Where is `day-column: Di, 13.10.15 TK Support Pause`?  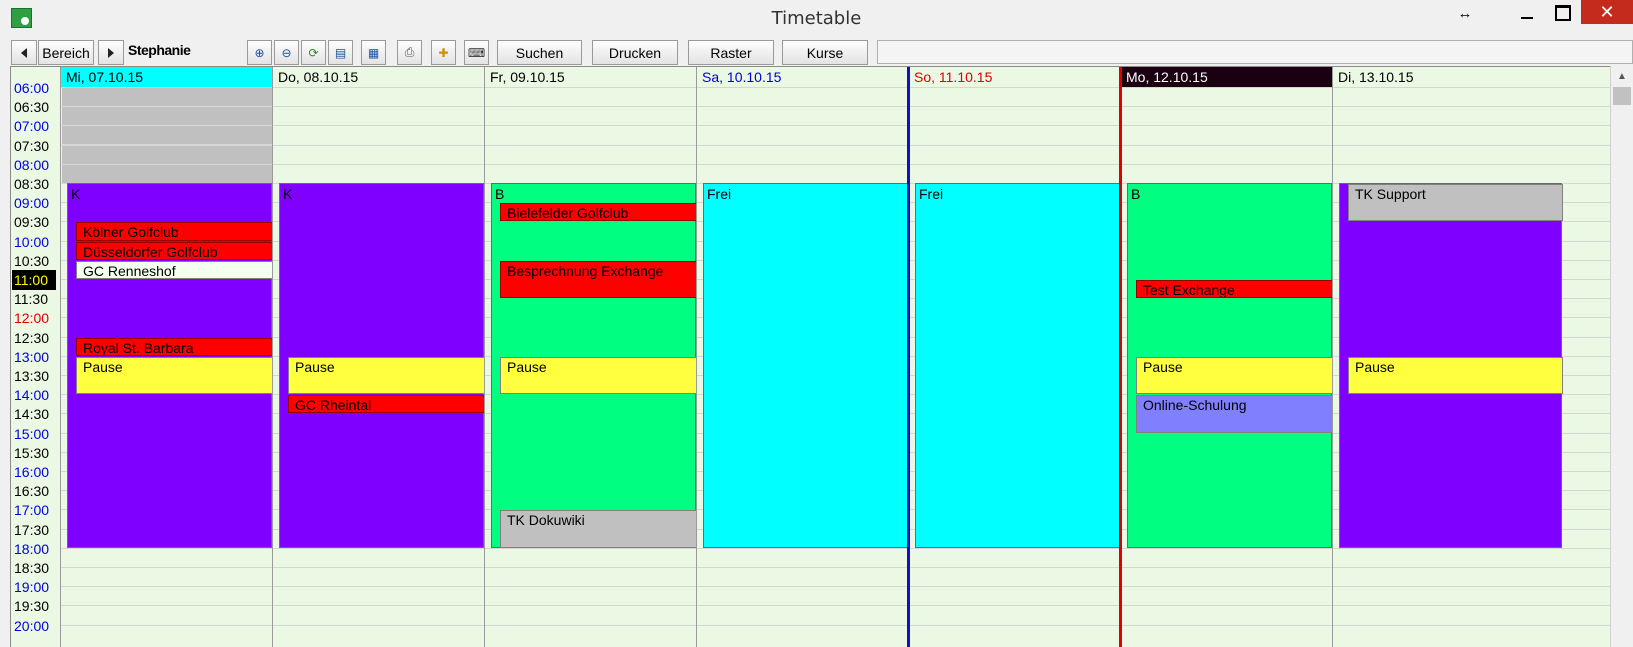 day-column: Di, 13.10.15 TK Support Pause is located at coordinates (1447, 357).